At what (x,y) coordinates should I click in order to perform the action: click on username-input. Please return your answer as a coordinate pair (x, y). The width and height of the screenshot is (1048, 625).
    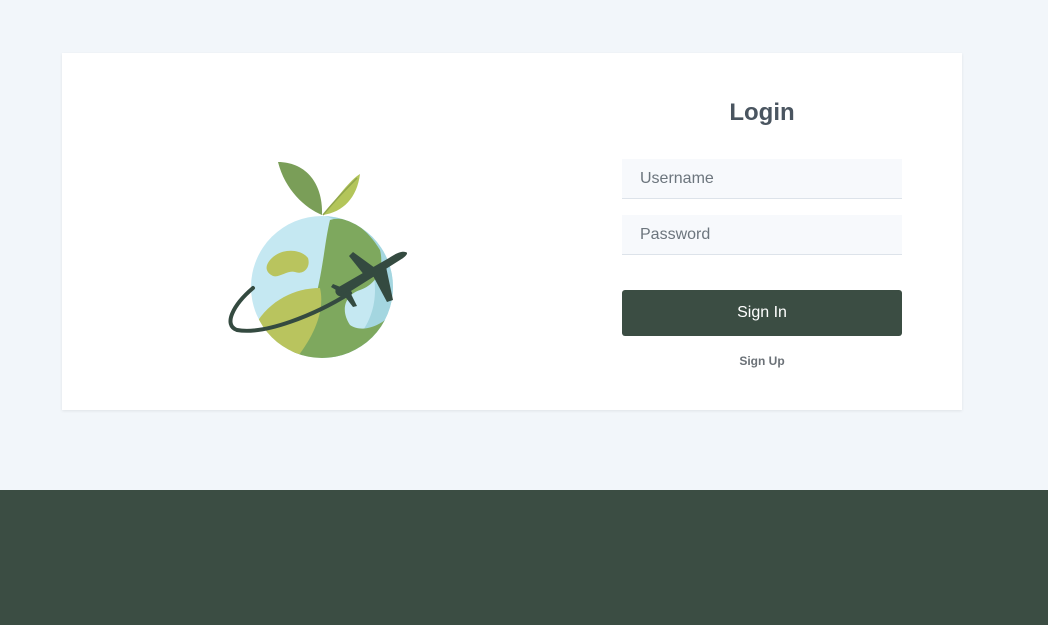
    Looking at the image, I should click on (762, 179).